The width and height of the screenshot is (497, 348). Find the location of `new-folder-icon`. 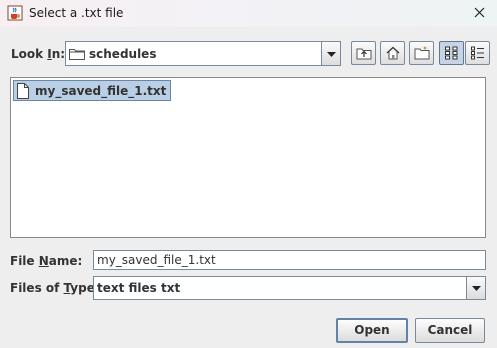

new-folder-icon is located at coordinates (422, 53).